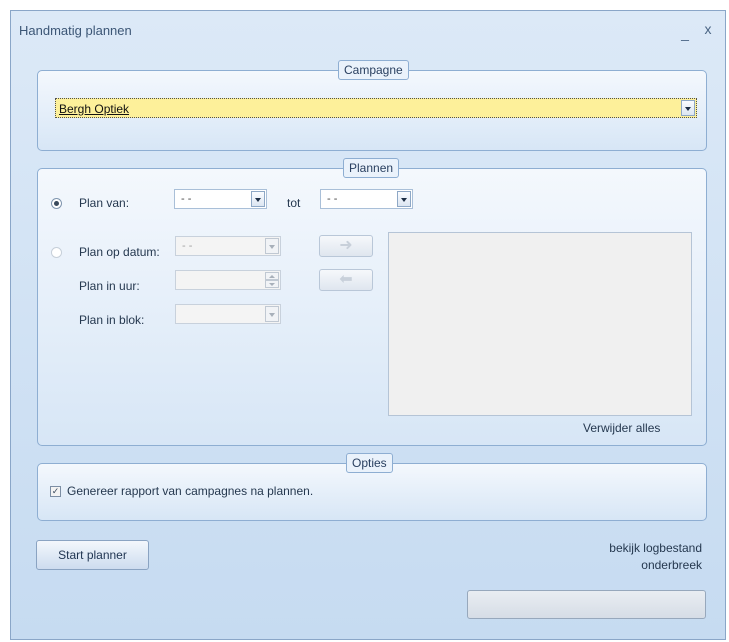 This screenshot has width=729, height=642. What do you see at coordinates (369, 463) in the screenshot?
I see `opties-legend: Opties` at bounding box center [369, 463].